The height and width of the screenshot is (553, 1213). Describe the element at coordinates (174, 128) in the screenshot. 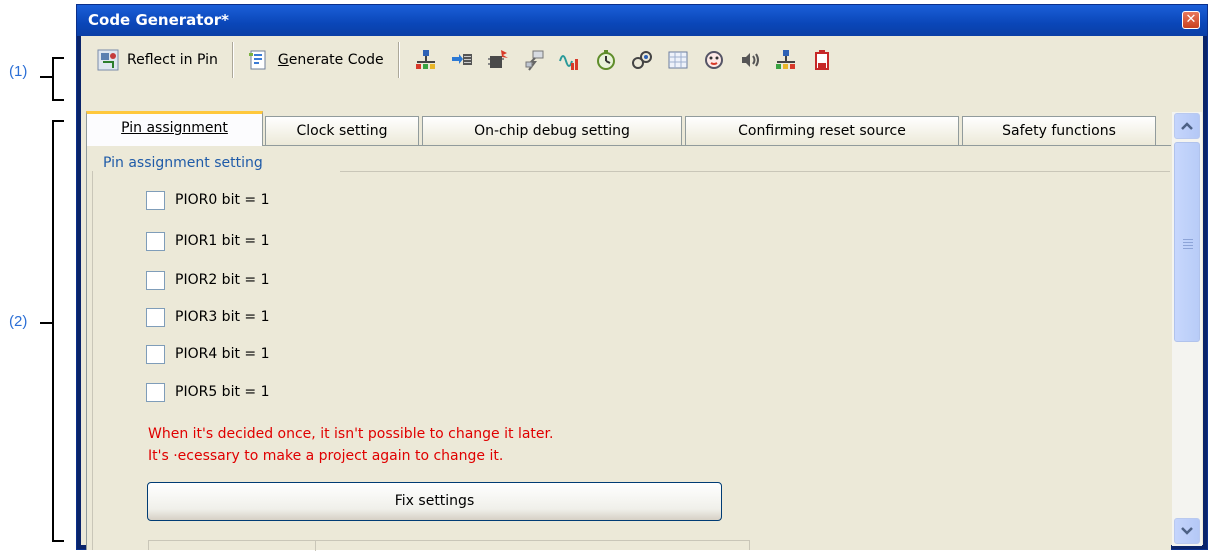

I see `tab-pin-assignment: Pin assignment` at that location.